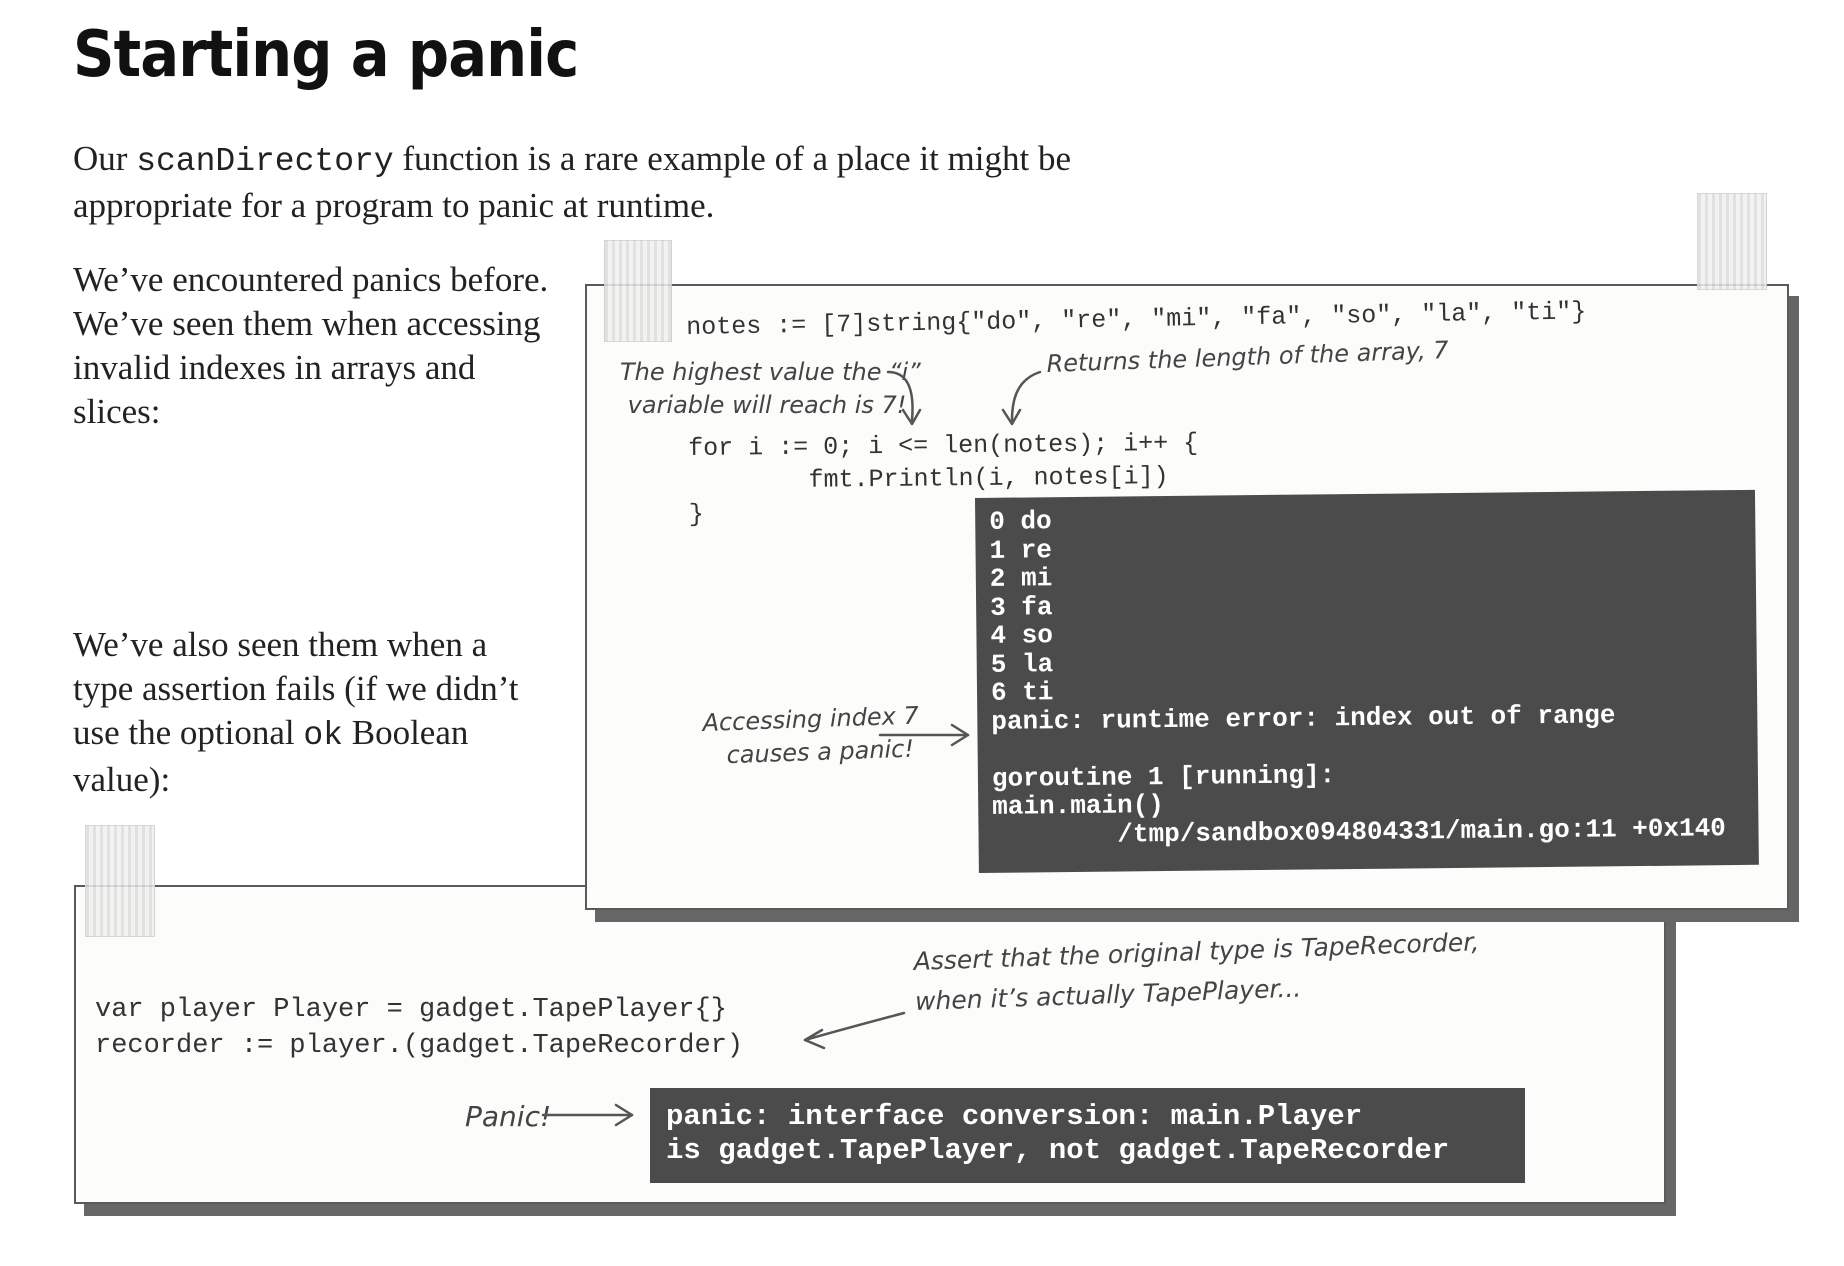 This screenshot has width=1844, height=1266. Describe the element at coordinates (1021, 398) in the screenshot. I see `arrow-length` at that location.